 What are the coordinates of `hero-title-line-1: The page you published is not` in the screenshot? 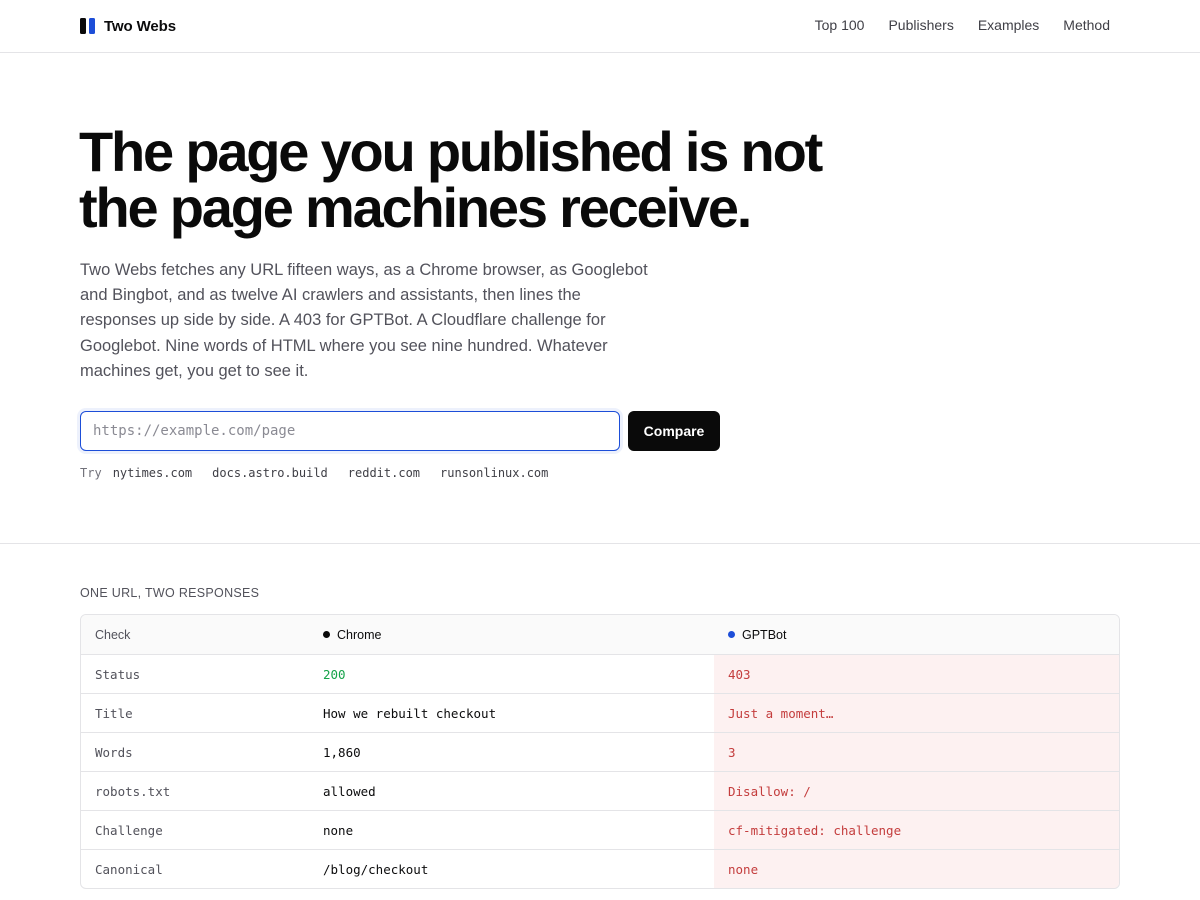 It's located at (451, 151).